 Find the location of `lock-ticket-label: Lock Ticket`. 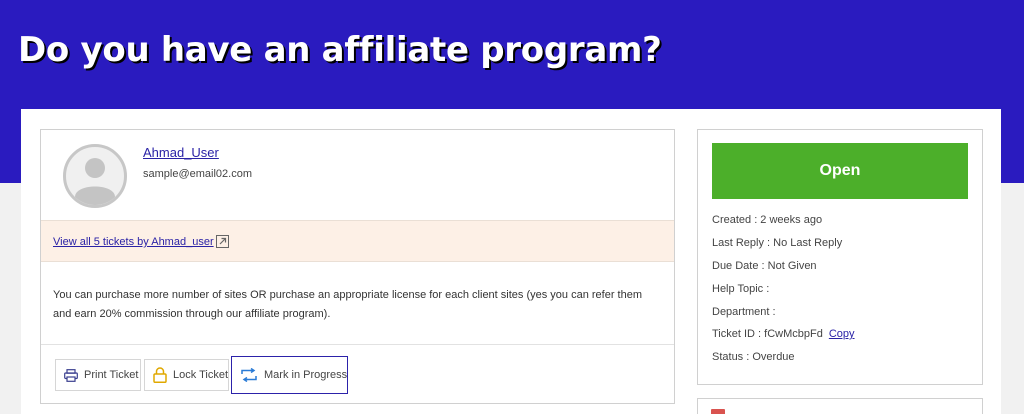

lock-ticket-label: Lock Ticket is located at coordinates (201, 375).